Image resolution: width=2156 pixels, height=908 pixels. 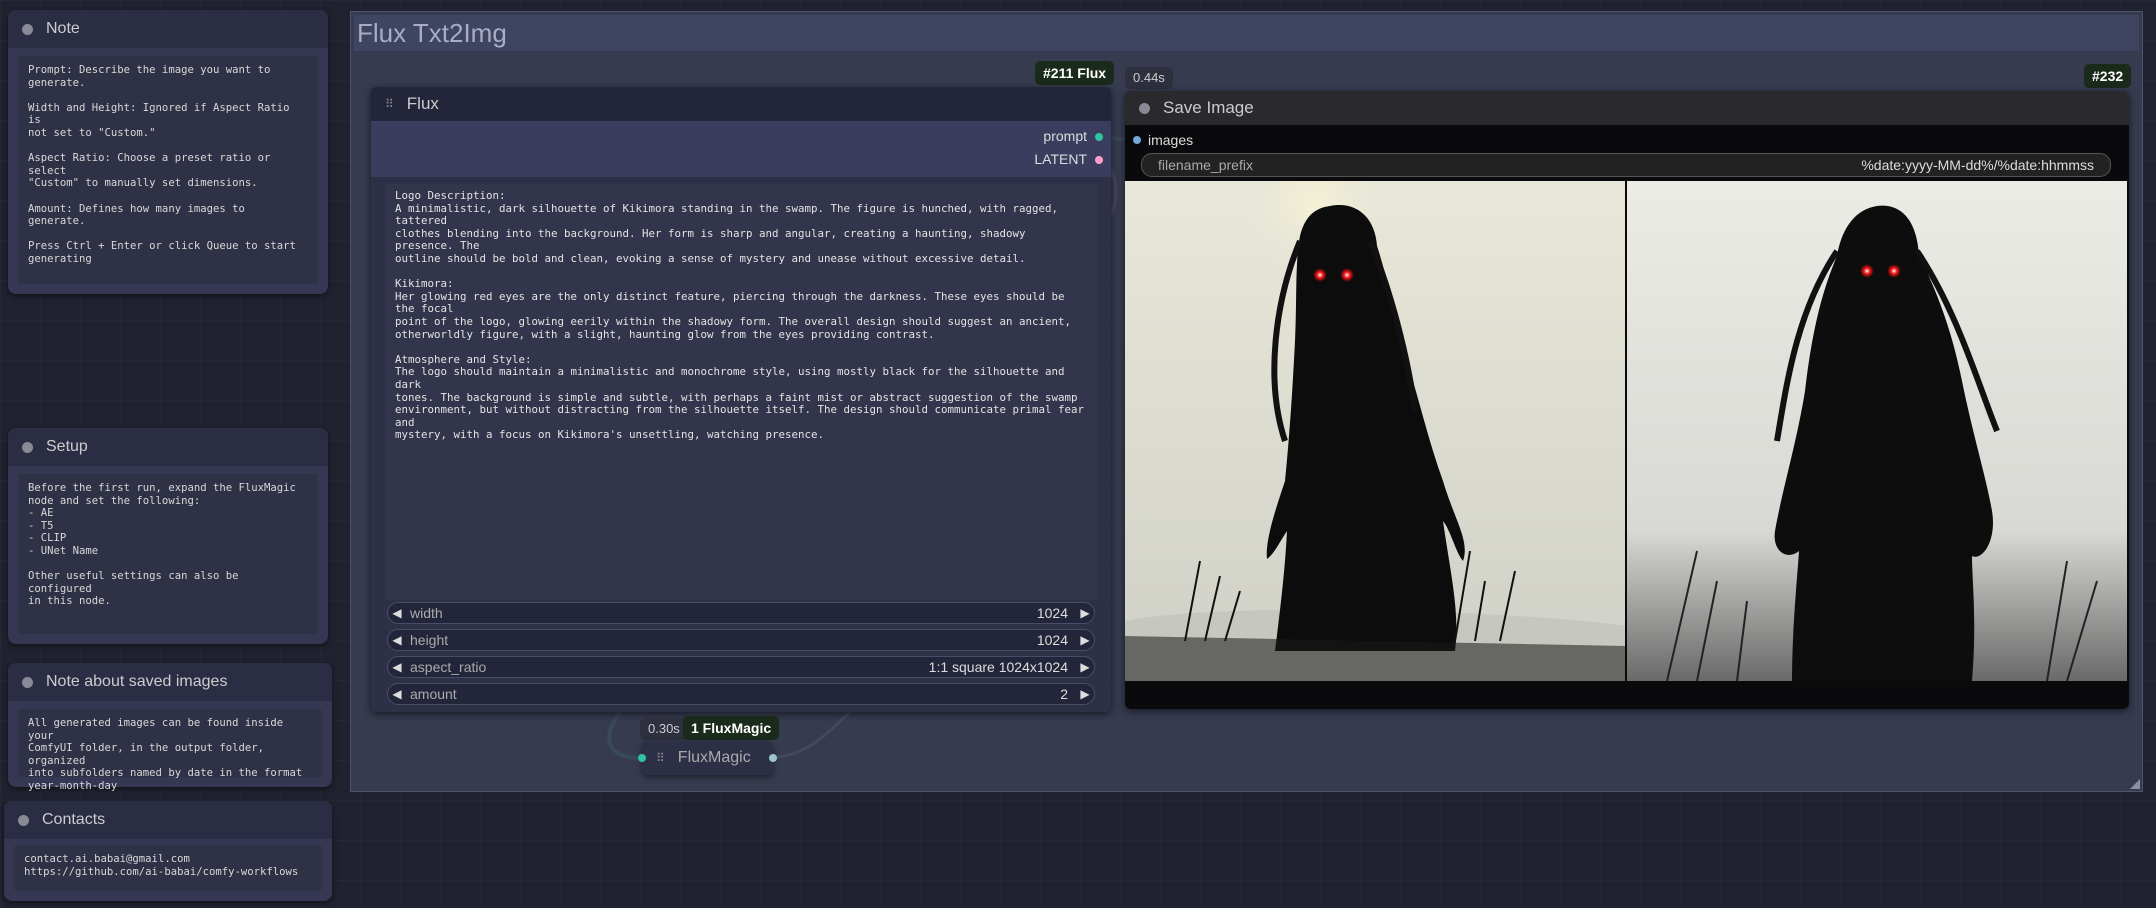 I want to click on output-latent-label: LATENT, so click(x=1060, y=159).